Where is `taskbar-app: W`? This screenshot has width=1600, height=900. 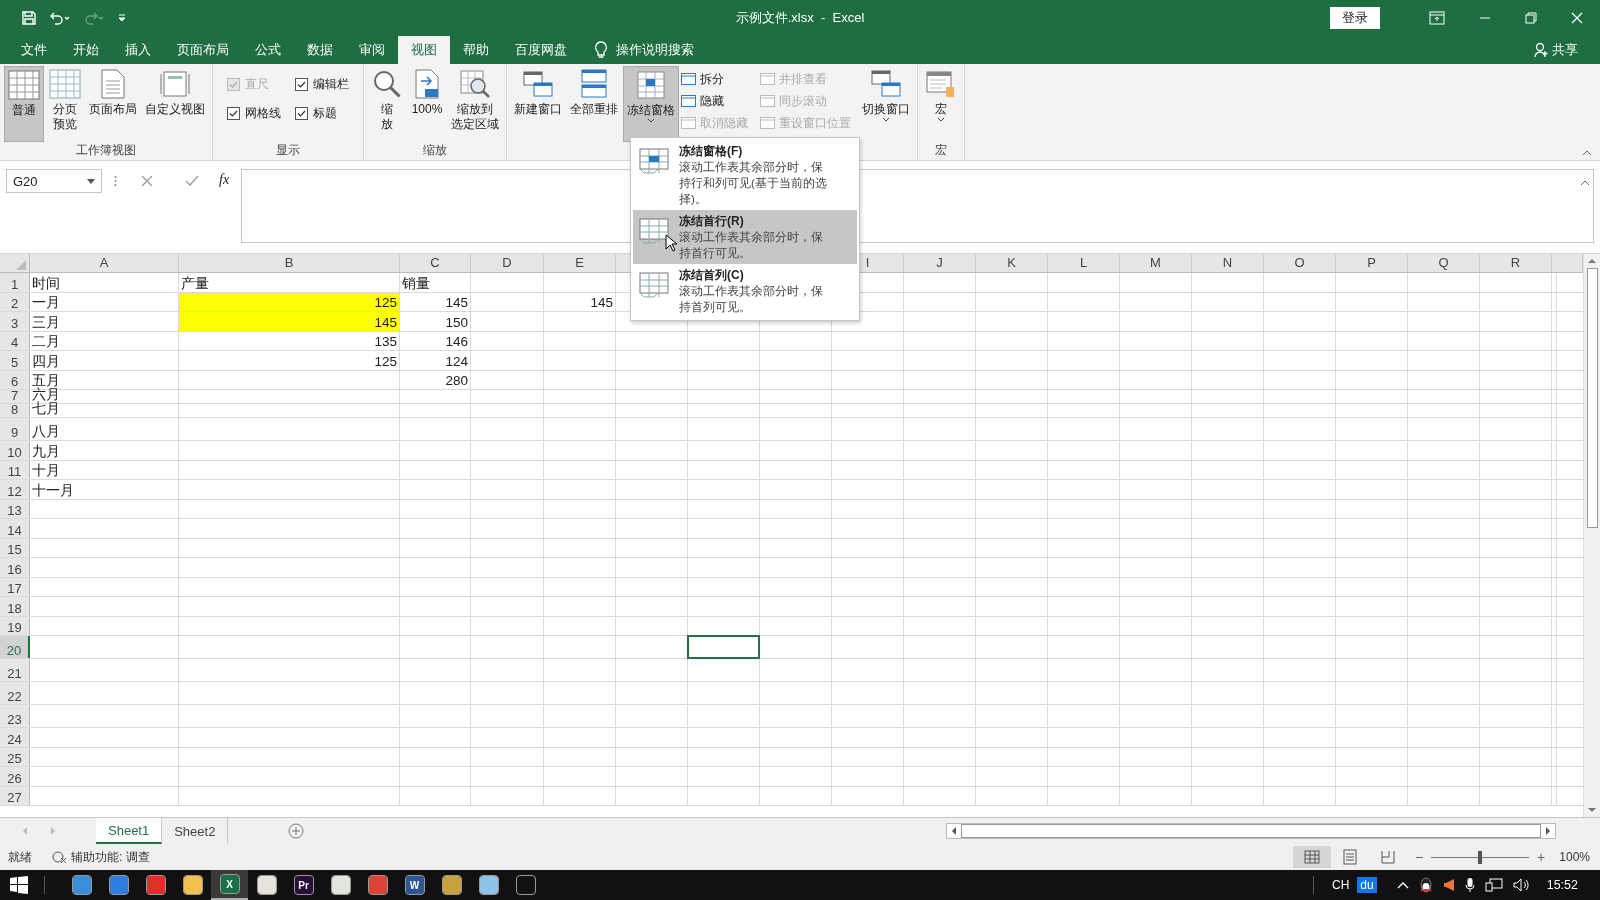
taskbar-app: W is located at coordinates (414, 885).